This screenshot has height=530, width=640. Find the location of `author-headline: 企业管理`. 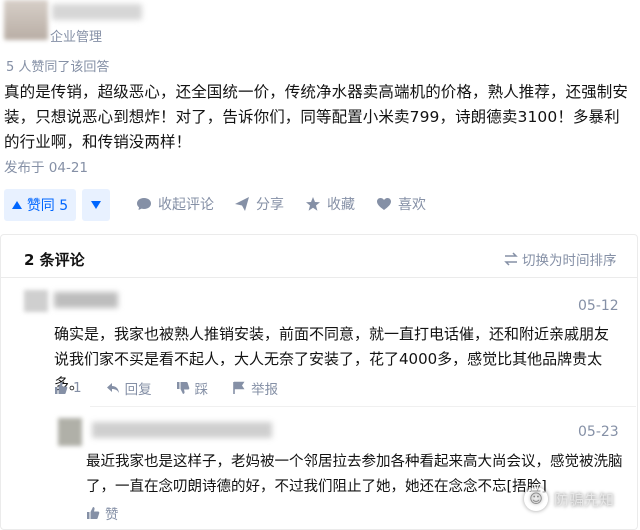

author-headline: 企业管理 is located at coordinates (76, 37).